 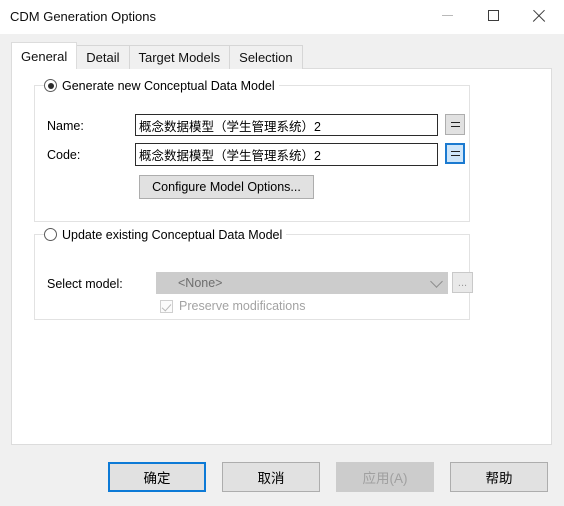 I want to click on tab-selection-label: Selection, so click(x=266, y=57).